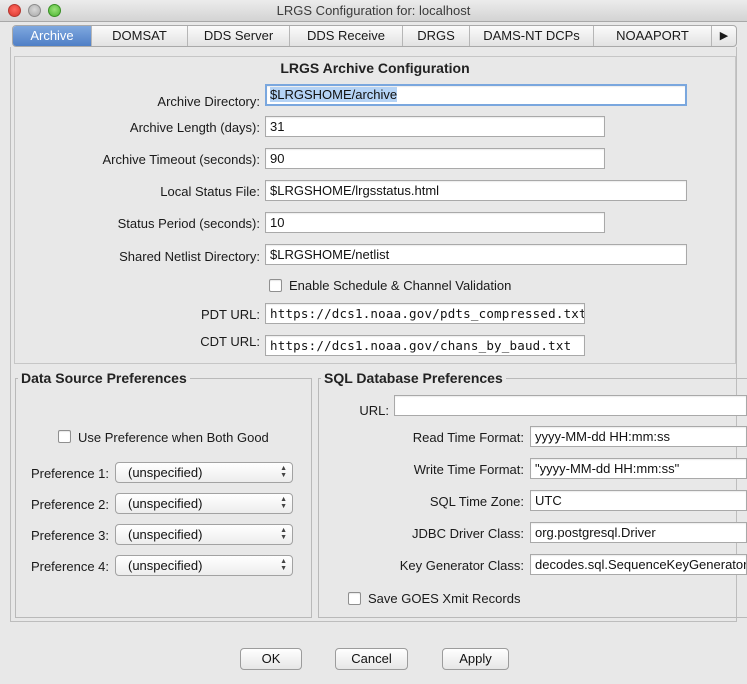  What do you see at coordinates (724, 36) in the screenshot?
I see `tab-scroll-right-icon: ▶` at bounding box center [724, 36].